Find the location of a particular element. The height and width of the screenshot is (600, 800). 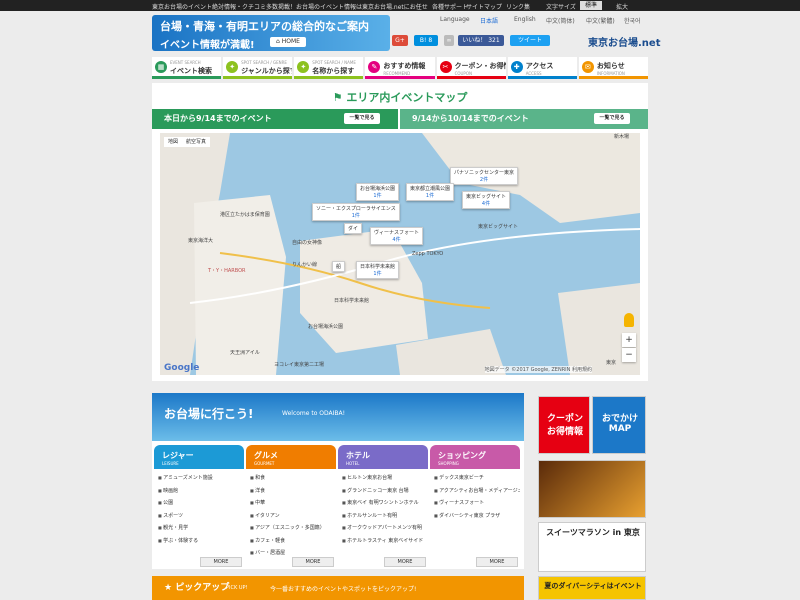

map-marker: 日本科学未来館 1件 is located at coordinates (378, 270).